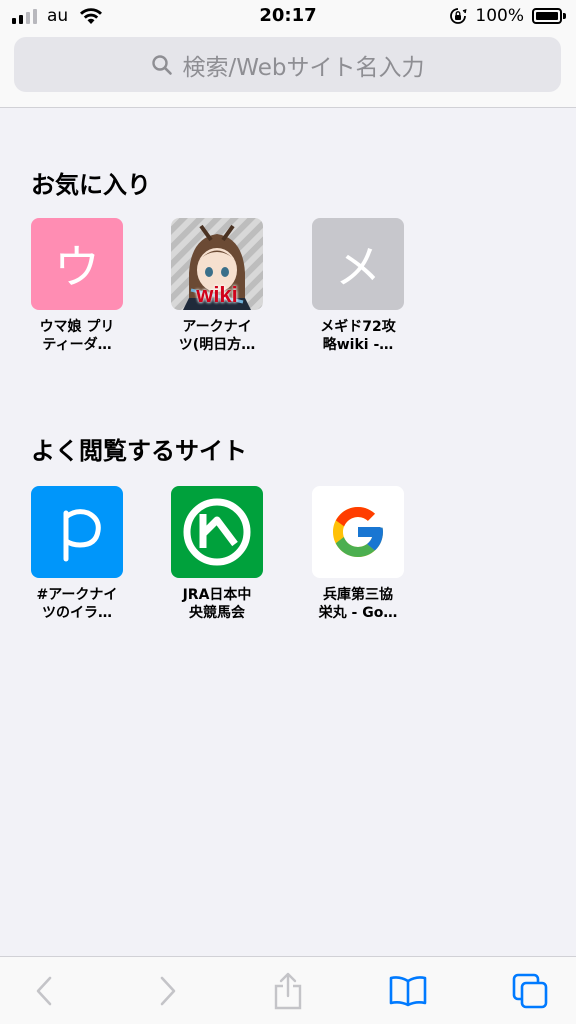 This screenshot has height=1024, width=576. I want to click on back-button, so click(44, 991).